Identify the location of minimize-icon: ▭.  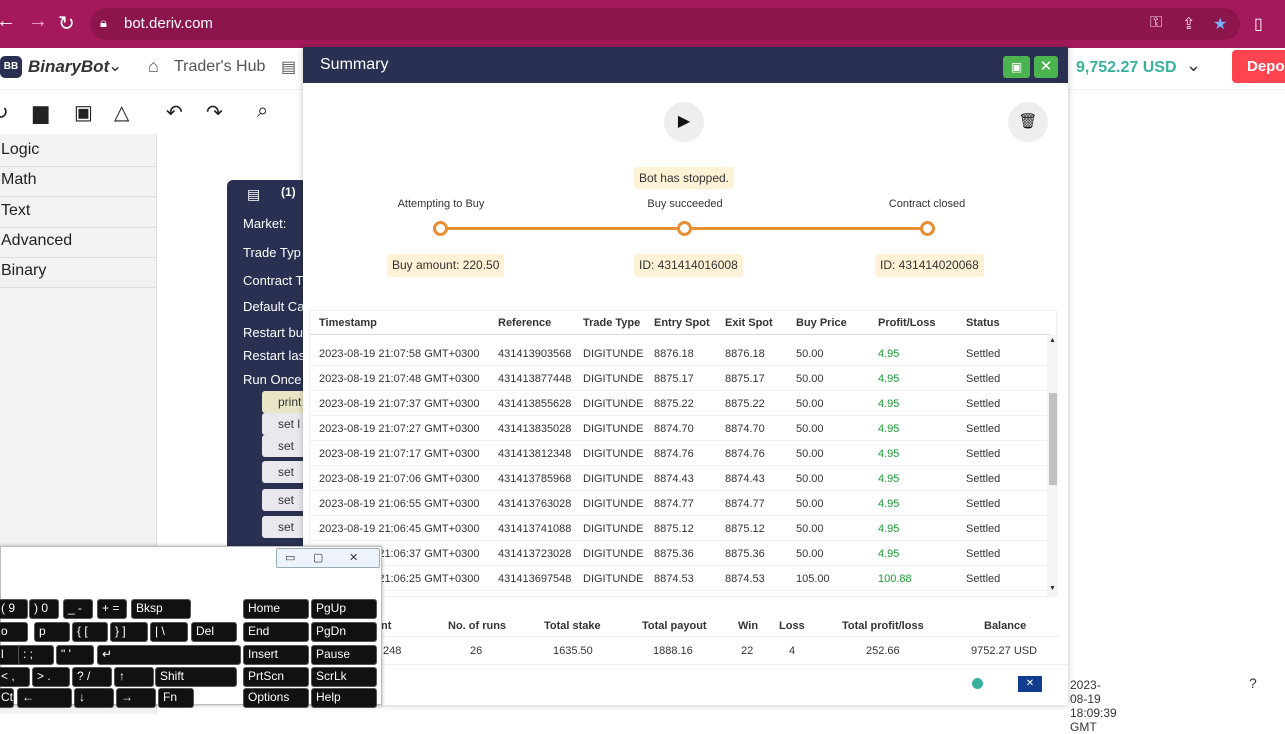
(290, 557).